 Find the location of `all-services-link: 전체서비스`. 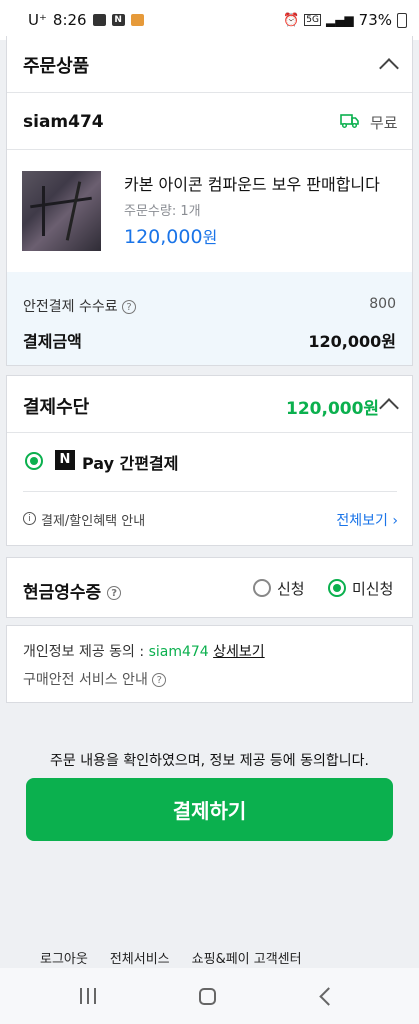

all-services-link: 전체서비스 is located at coordinates (140, 957).